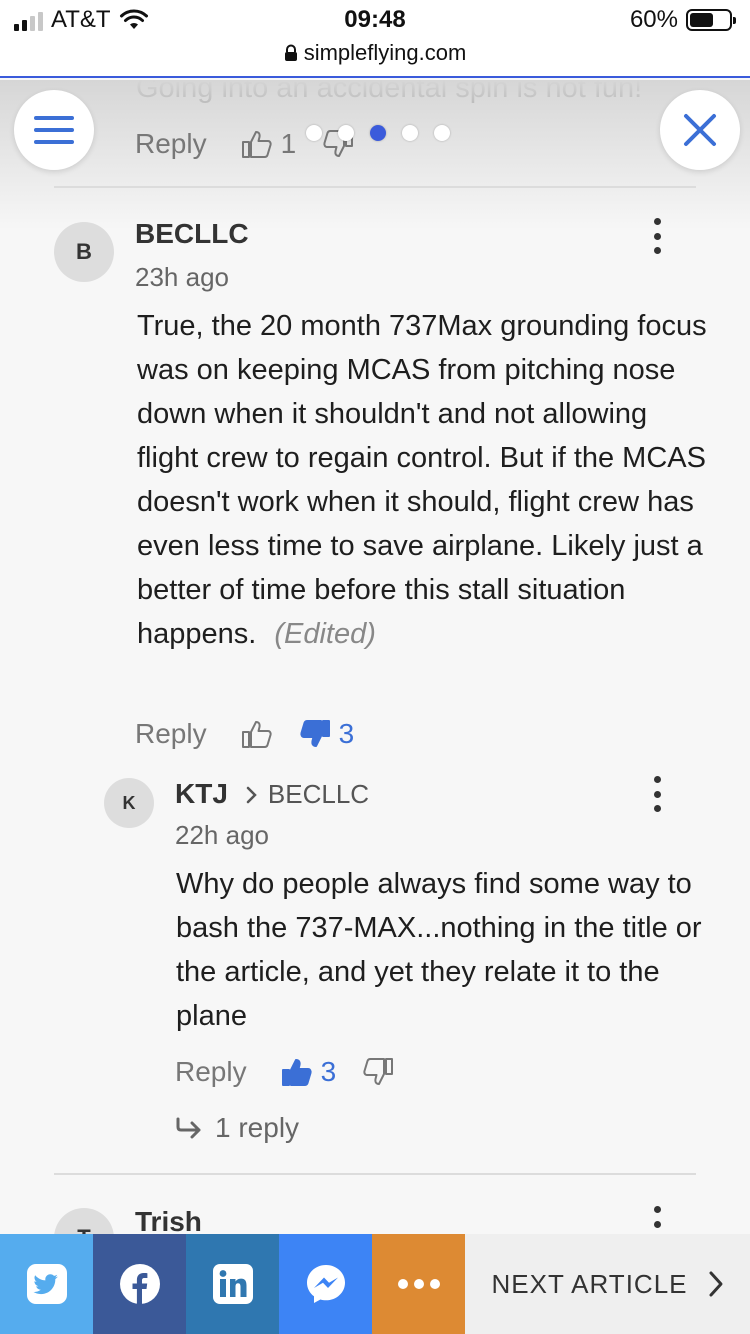 Image resolution: width=750 pixels, height=1334 pixels. I want to click on comment-author: KTJ BECLLC, so click(272, 794).